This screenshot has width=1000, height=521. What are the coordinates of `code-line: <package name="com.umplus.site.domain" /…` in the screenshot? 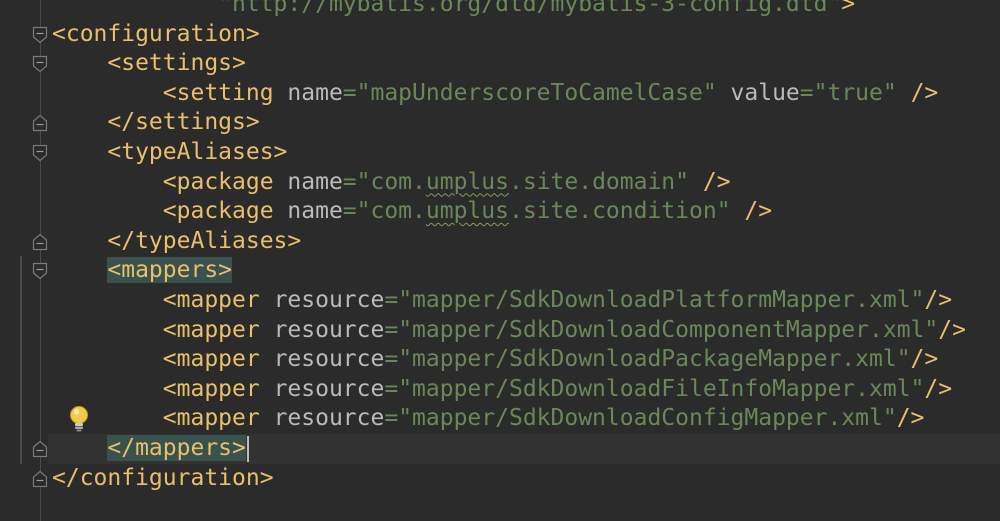 It's located at (391, 183).